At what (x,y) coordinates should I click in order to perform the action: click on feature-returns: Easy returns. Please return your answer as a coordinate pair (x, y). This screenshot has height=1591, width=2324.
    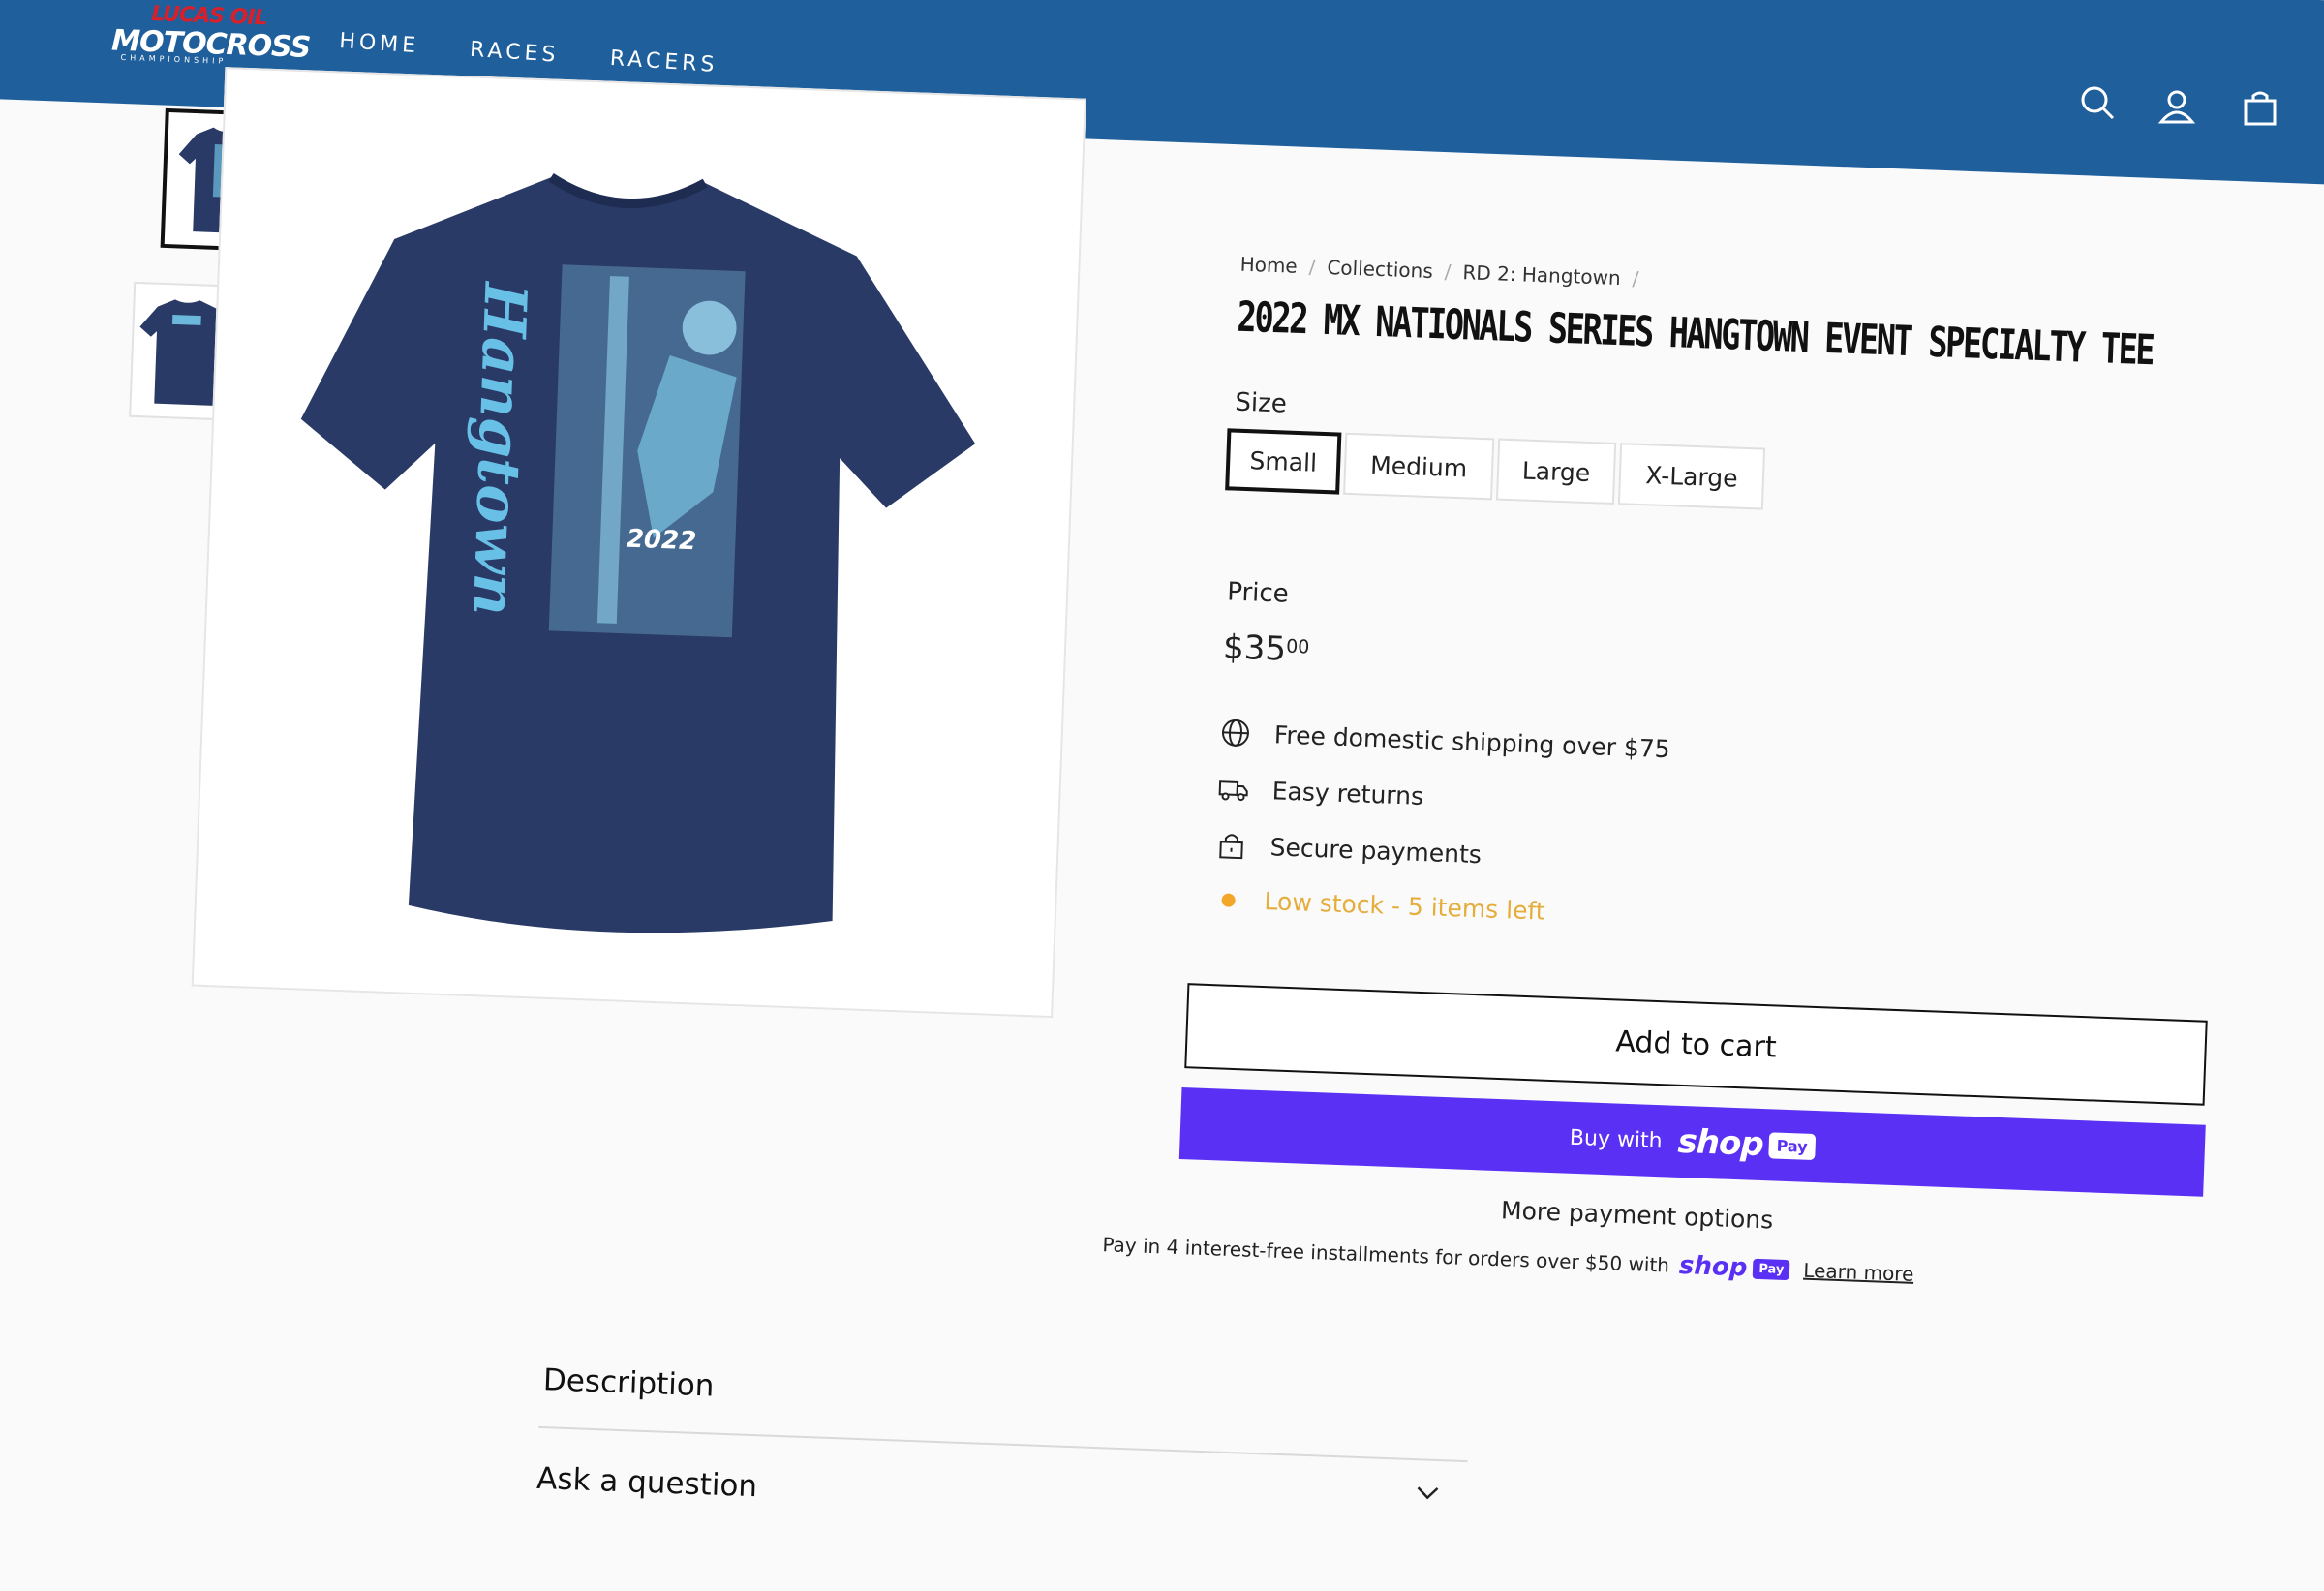
    Looking at the image, I should click on (1320, 792).